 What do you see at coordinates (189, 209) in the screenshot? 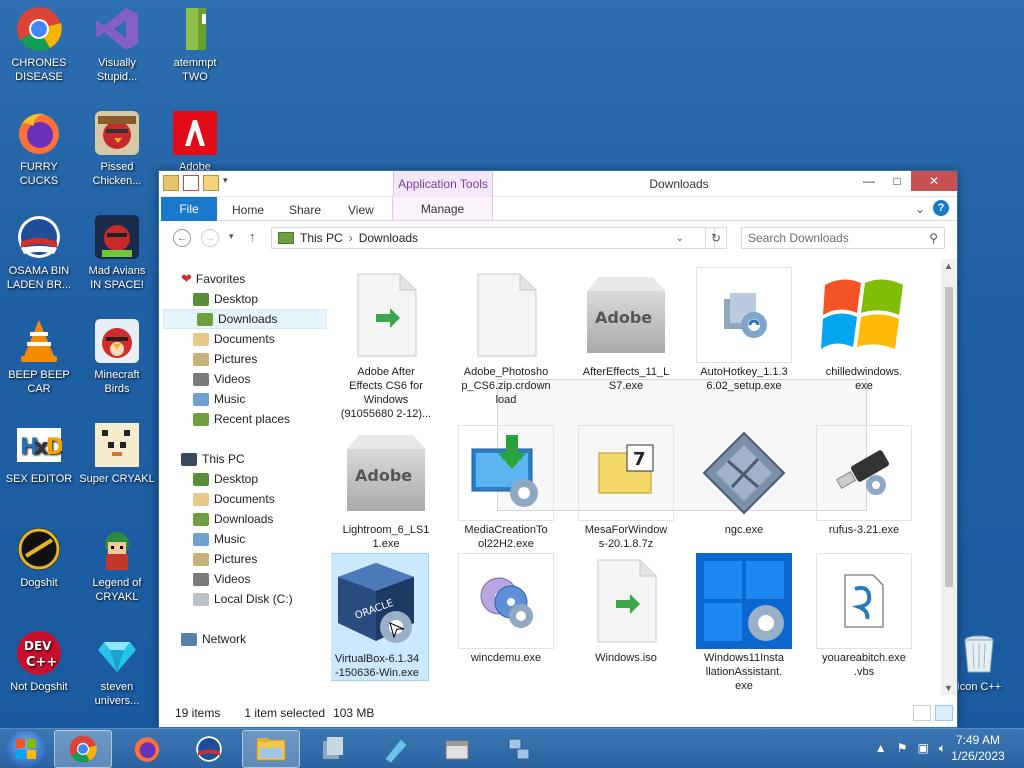
I see `tab-file: File` at bounding box center [189, 209].